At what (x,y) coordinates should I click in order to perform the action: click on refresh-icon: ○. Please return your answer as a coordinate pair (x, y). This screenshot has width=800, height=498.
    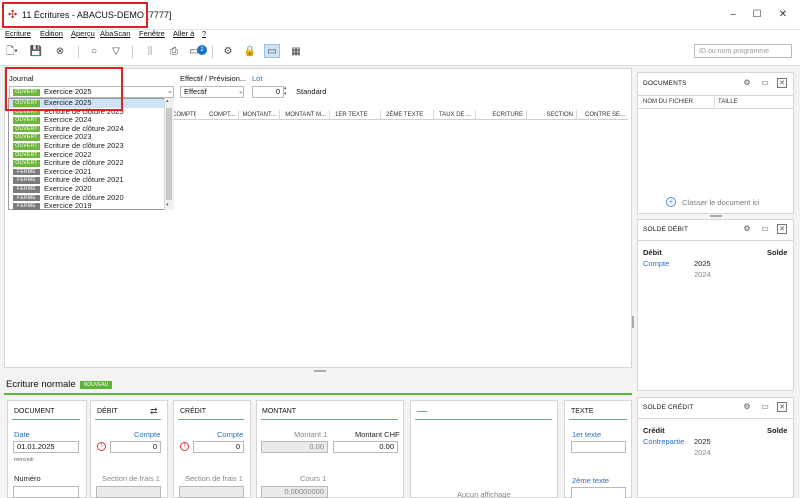
    Looking at the image, I should click on (94, 52).